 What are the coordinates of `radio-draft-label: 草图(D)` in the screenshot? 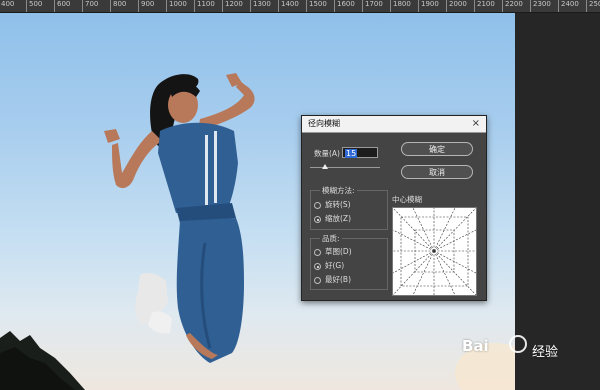 It's located at (338, 252).